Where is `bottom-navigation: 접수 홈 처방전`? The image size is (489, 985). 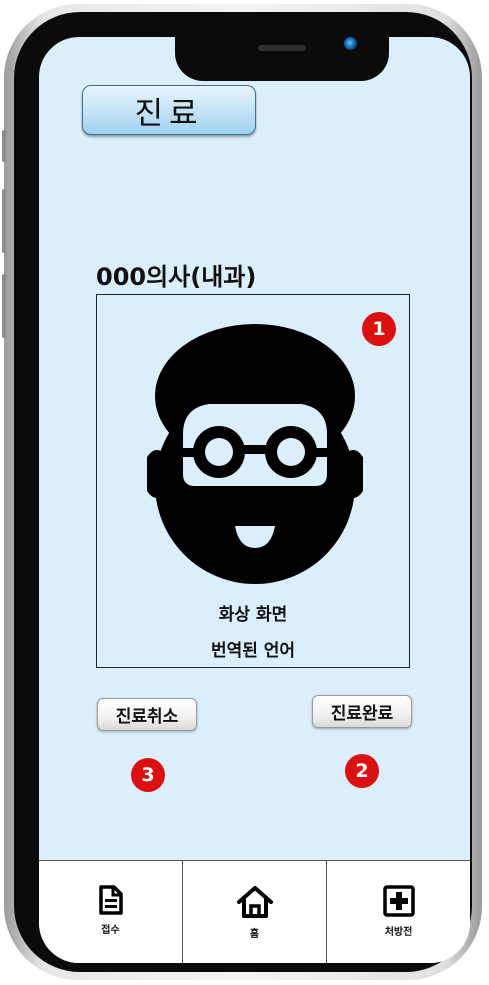
bottom-navigation: 접수 홈 처방전 is located at coordinates (254, 911).